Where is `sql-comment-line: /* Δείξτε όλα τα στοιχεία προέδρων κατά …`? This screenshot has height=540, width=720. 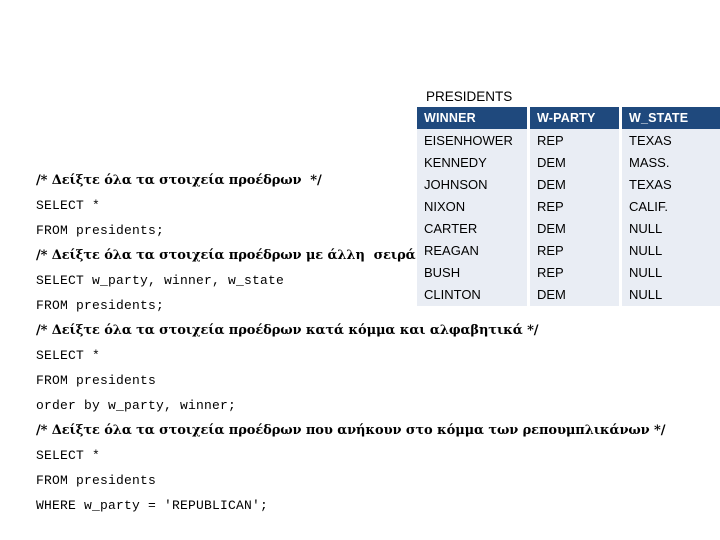
sql-comment-line: /* Δείξτε όλα τα στοιχεία προέδρων κατά … is located at coordinates (287, 330).